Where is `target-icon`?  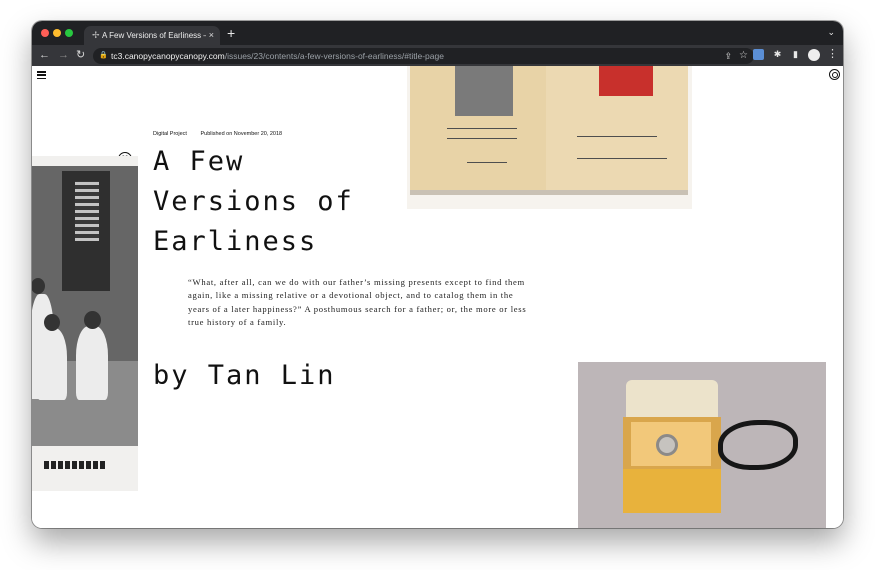 target-icon is located at coordinates (834, 74).